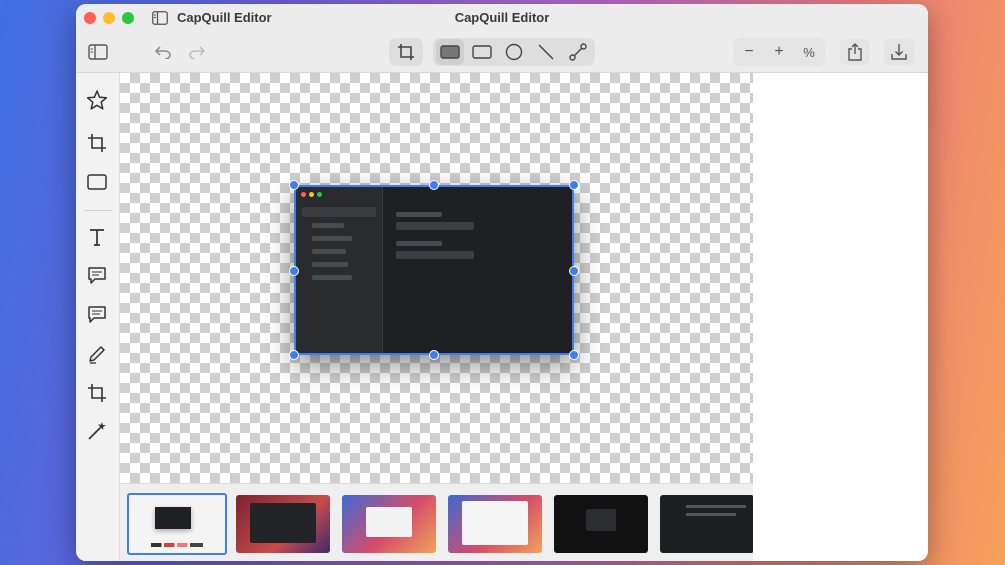 This screenshot has width=1005, height=565. What do you see at coordinates (319, 194) in the screenshot?
I see `image-zoom-dot` at bounding box center [319, 194].